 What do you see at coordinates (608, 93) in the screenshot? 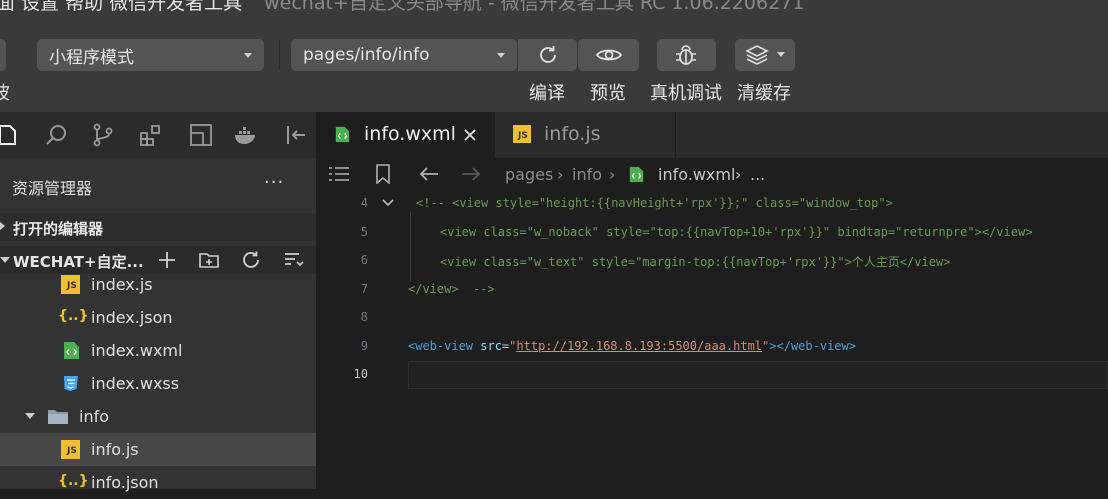
I see `preview-label: 预览` at bounding box center [608, 93].